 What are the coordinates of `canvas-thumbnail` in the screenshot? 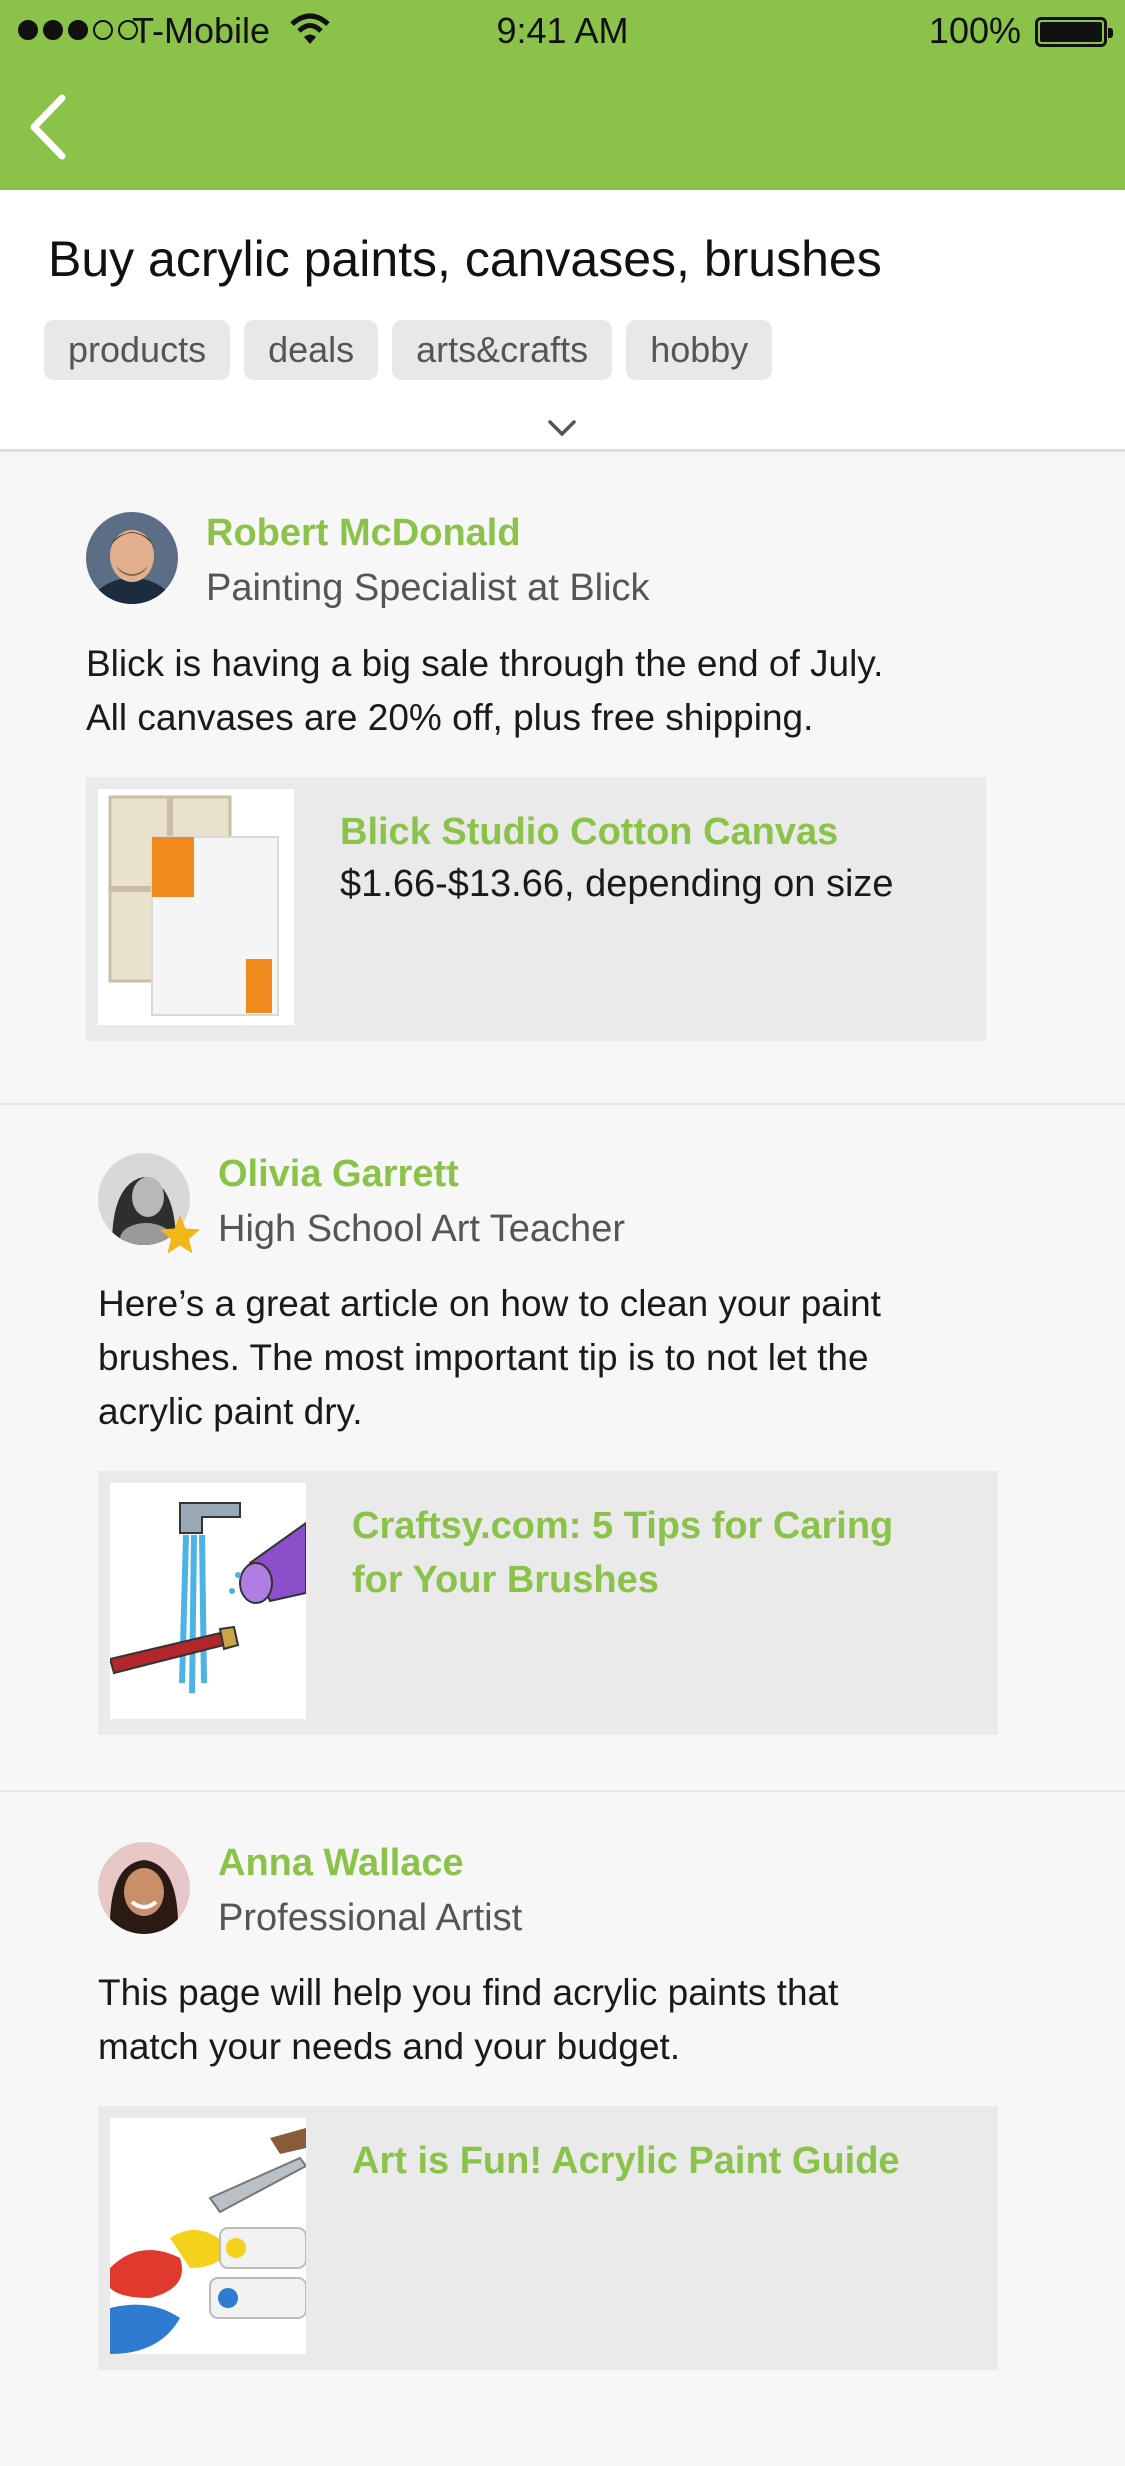 It's located at (196, 907).